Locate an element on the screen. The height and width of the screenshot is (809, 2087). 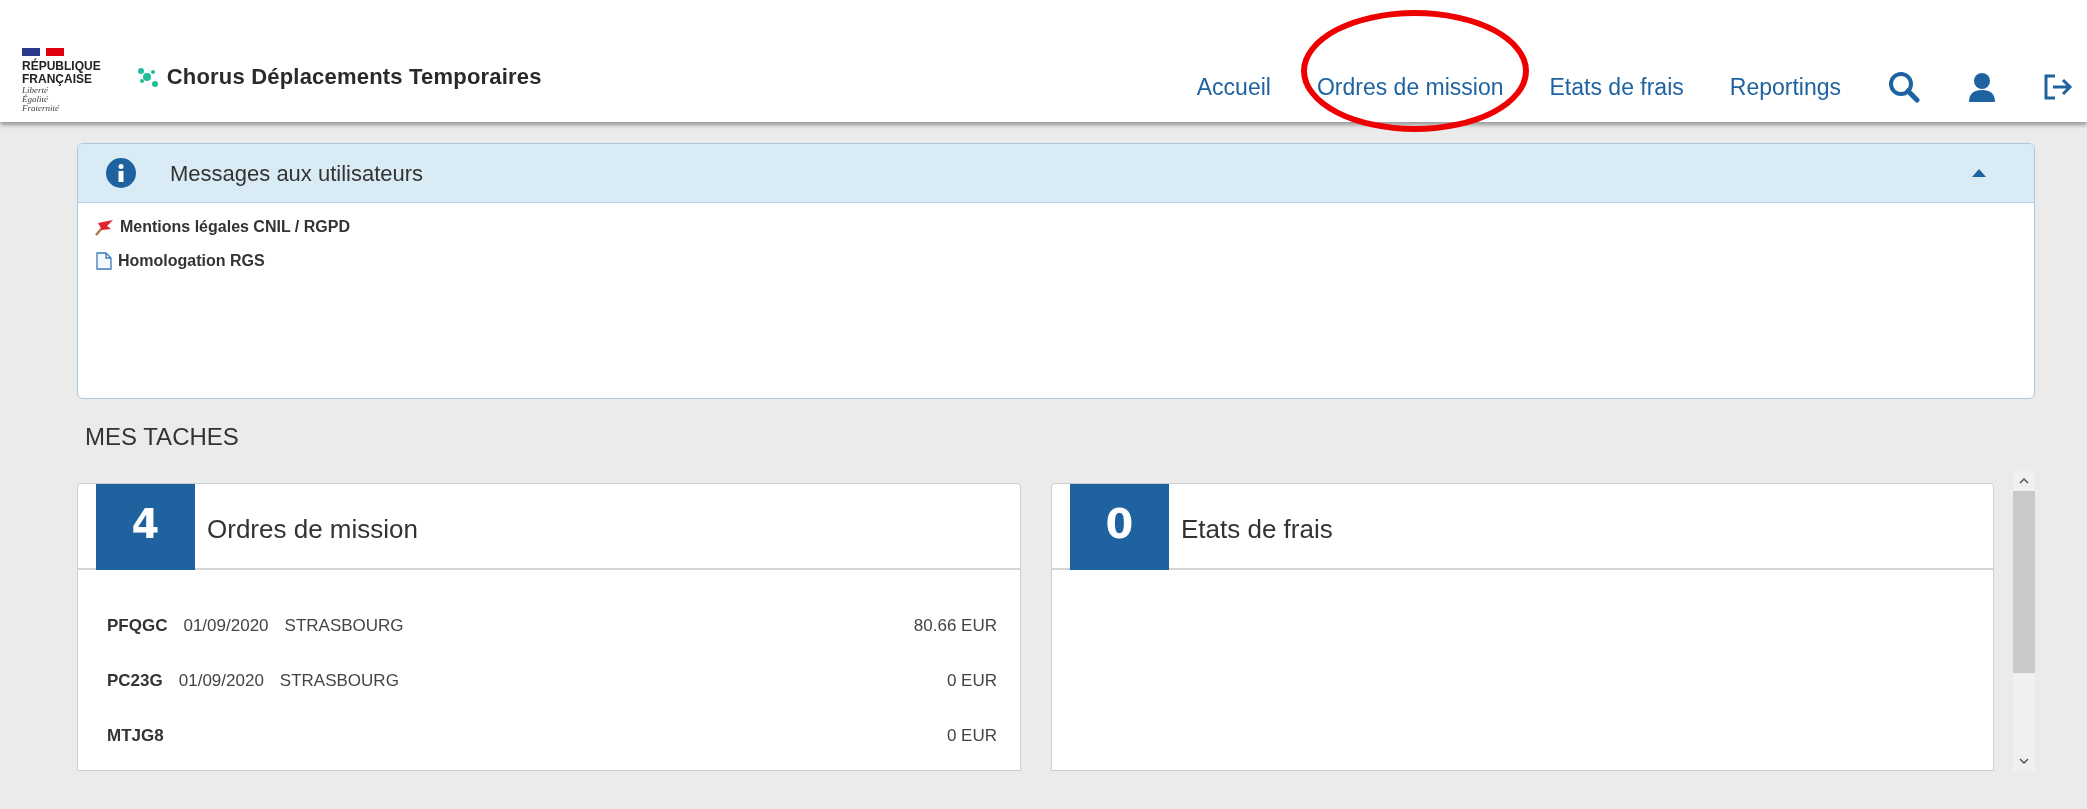
search-button is located at coordinates (1904, 87).